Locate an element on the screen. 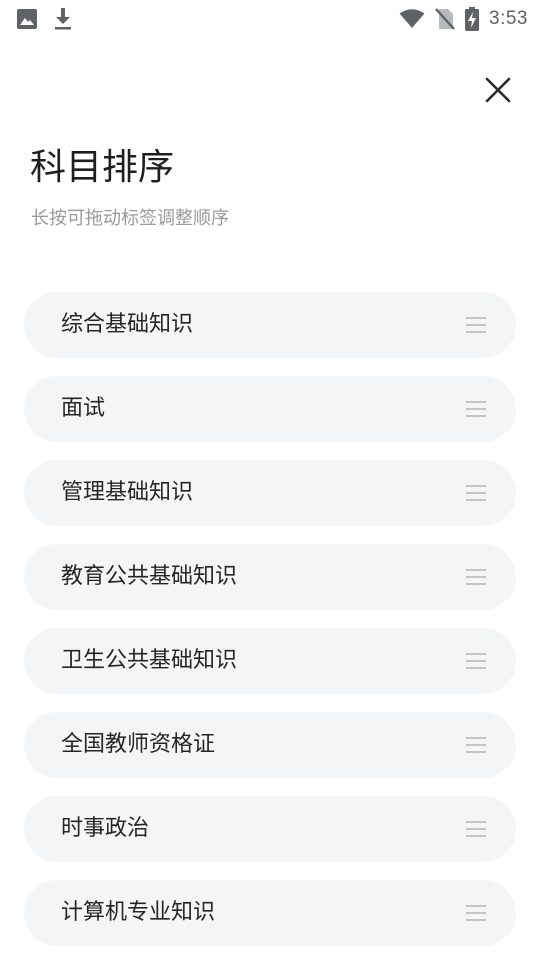 The width and height of the screenshot is (540, 964). wifi-icon is located at coordinates (412, 19).